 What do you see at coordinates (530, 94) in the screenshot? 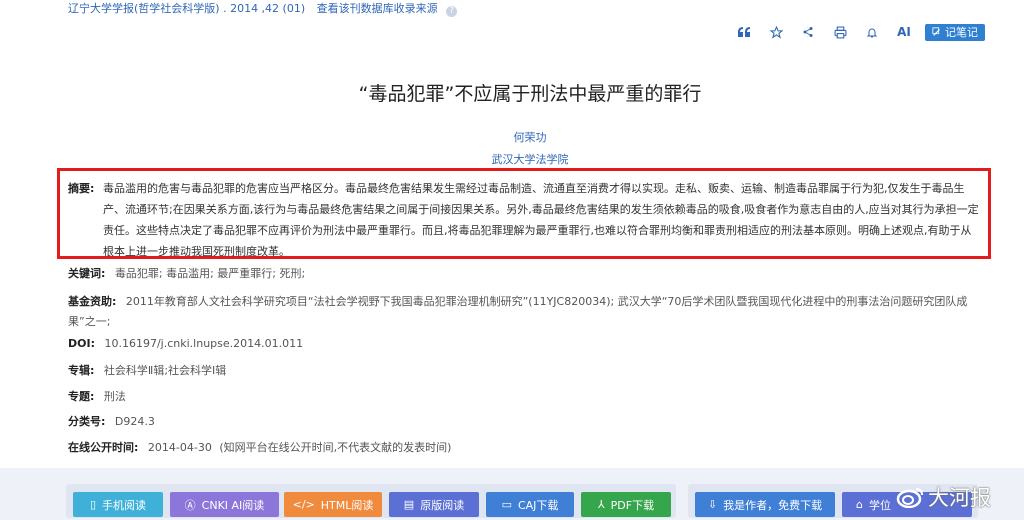
I see `article-title: “毒品犯罪”不应属于刑法中最严重的罪行` at bounding box center [530, 94].